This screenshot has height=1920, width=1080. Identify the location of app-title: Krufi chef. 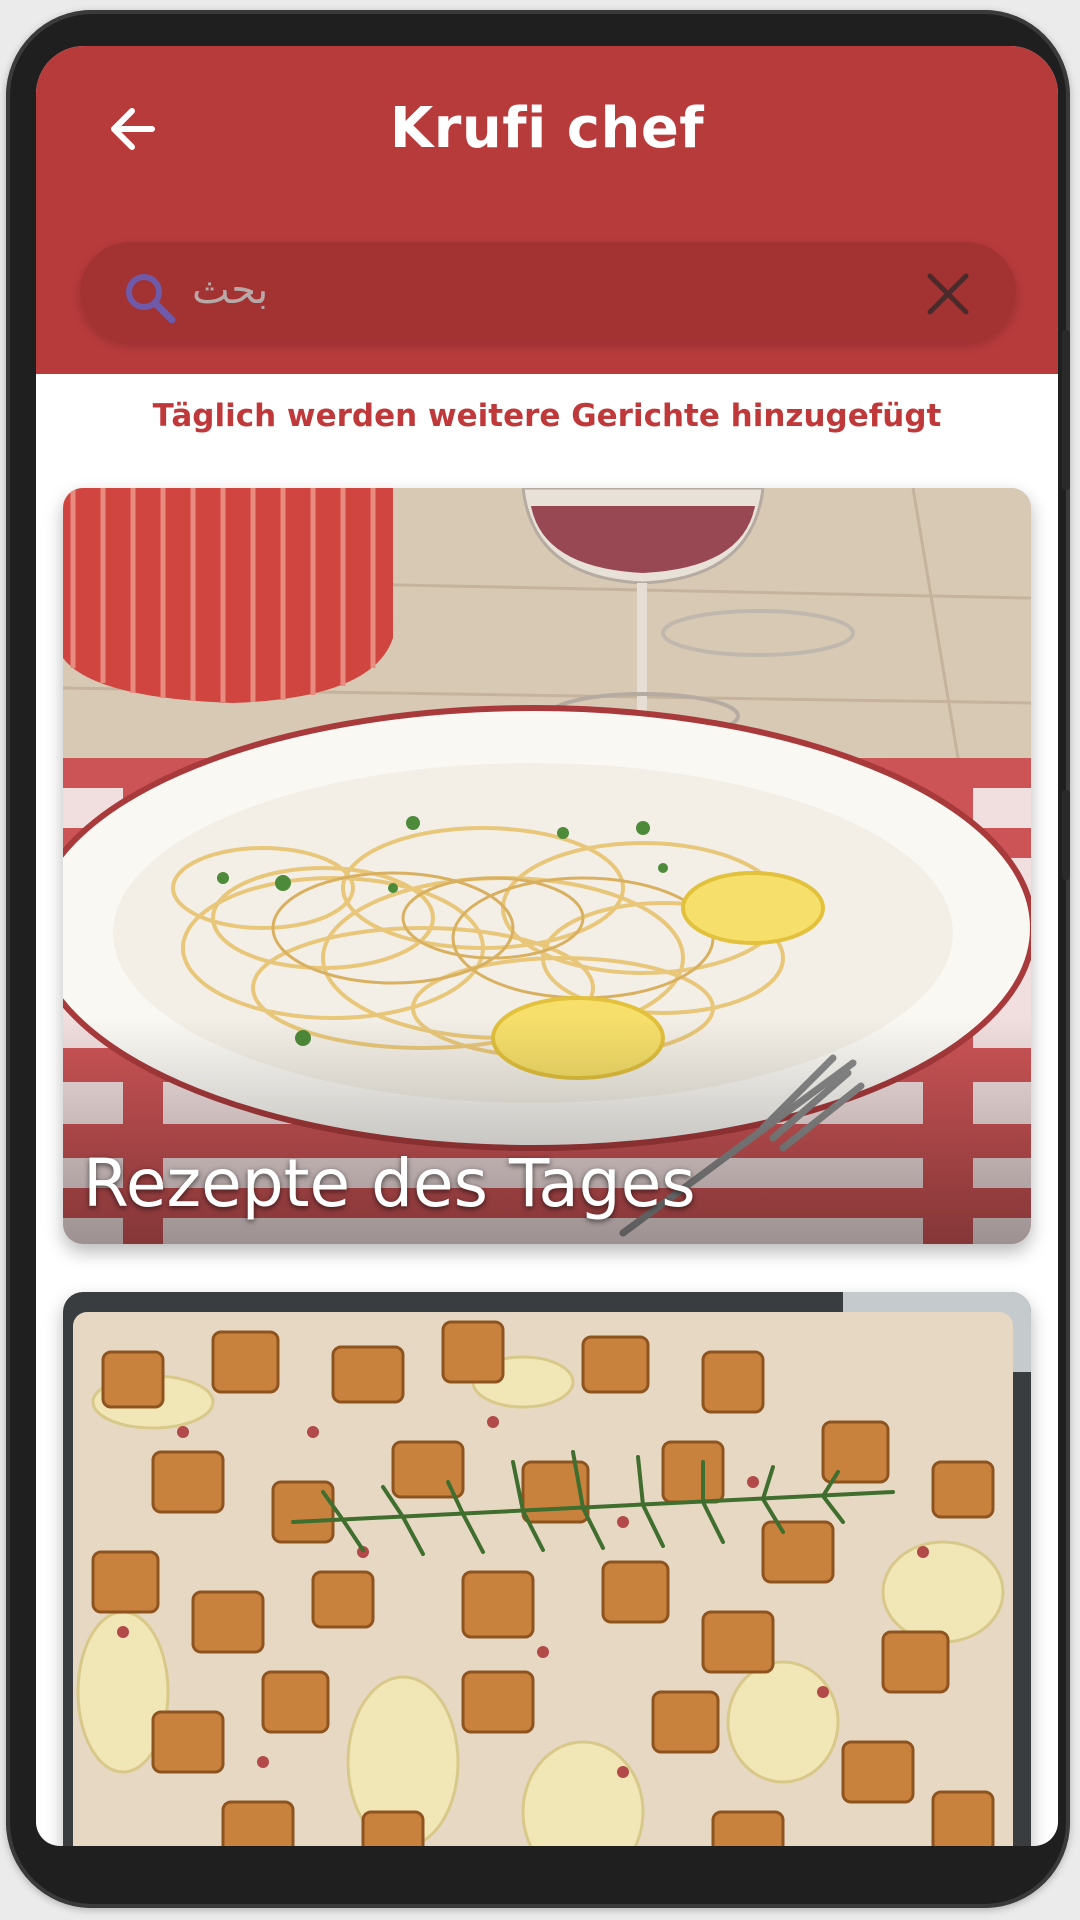
(547, 128).